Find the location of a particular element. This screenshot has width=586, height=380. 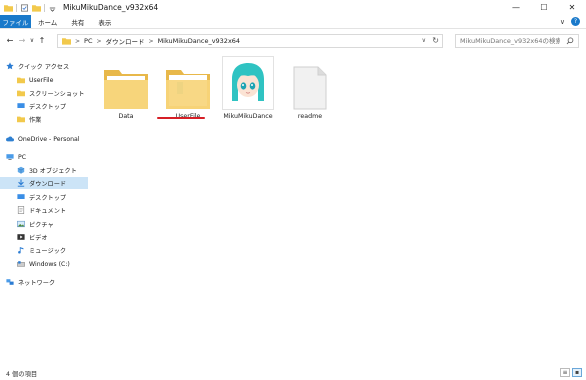

properties-icon is located at coordinates (24, 7).